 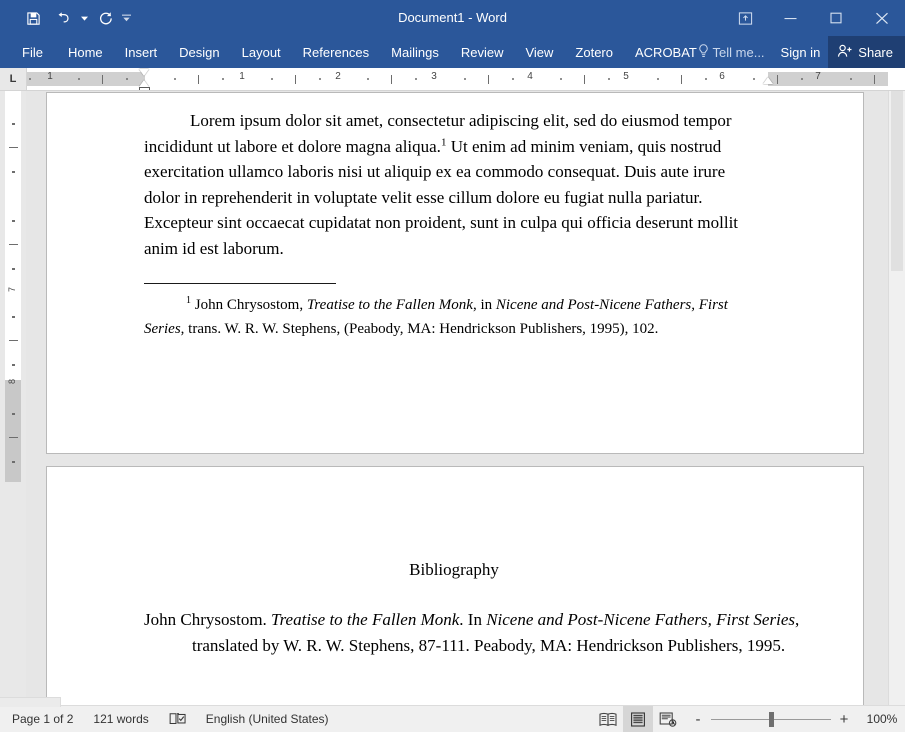 I want to click on ruler-number: 3, so click(x=434, y=76).